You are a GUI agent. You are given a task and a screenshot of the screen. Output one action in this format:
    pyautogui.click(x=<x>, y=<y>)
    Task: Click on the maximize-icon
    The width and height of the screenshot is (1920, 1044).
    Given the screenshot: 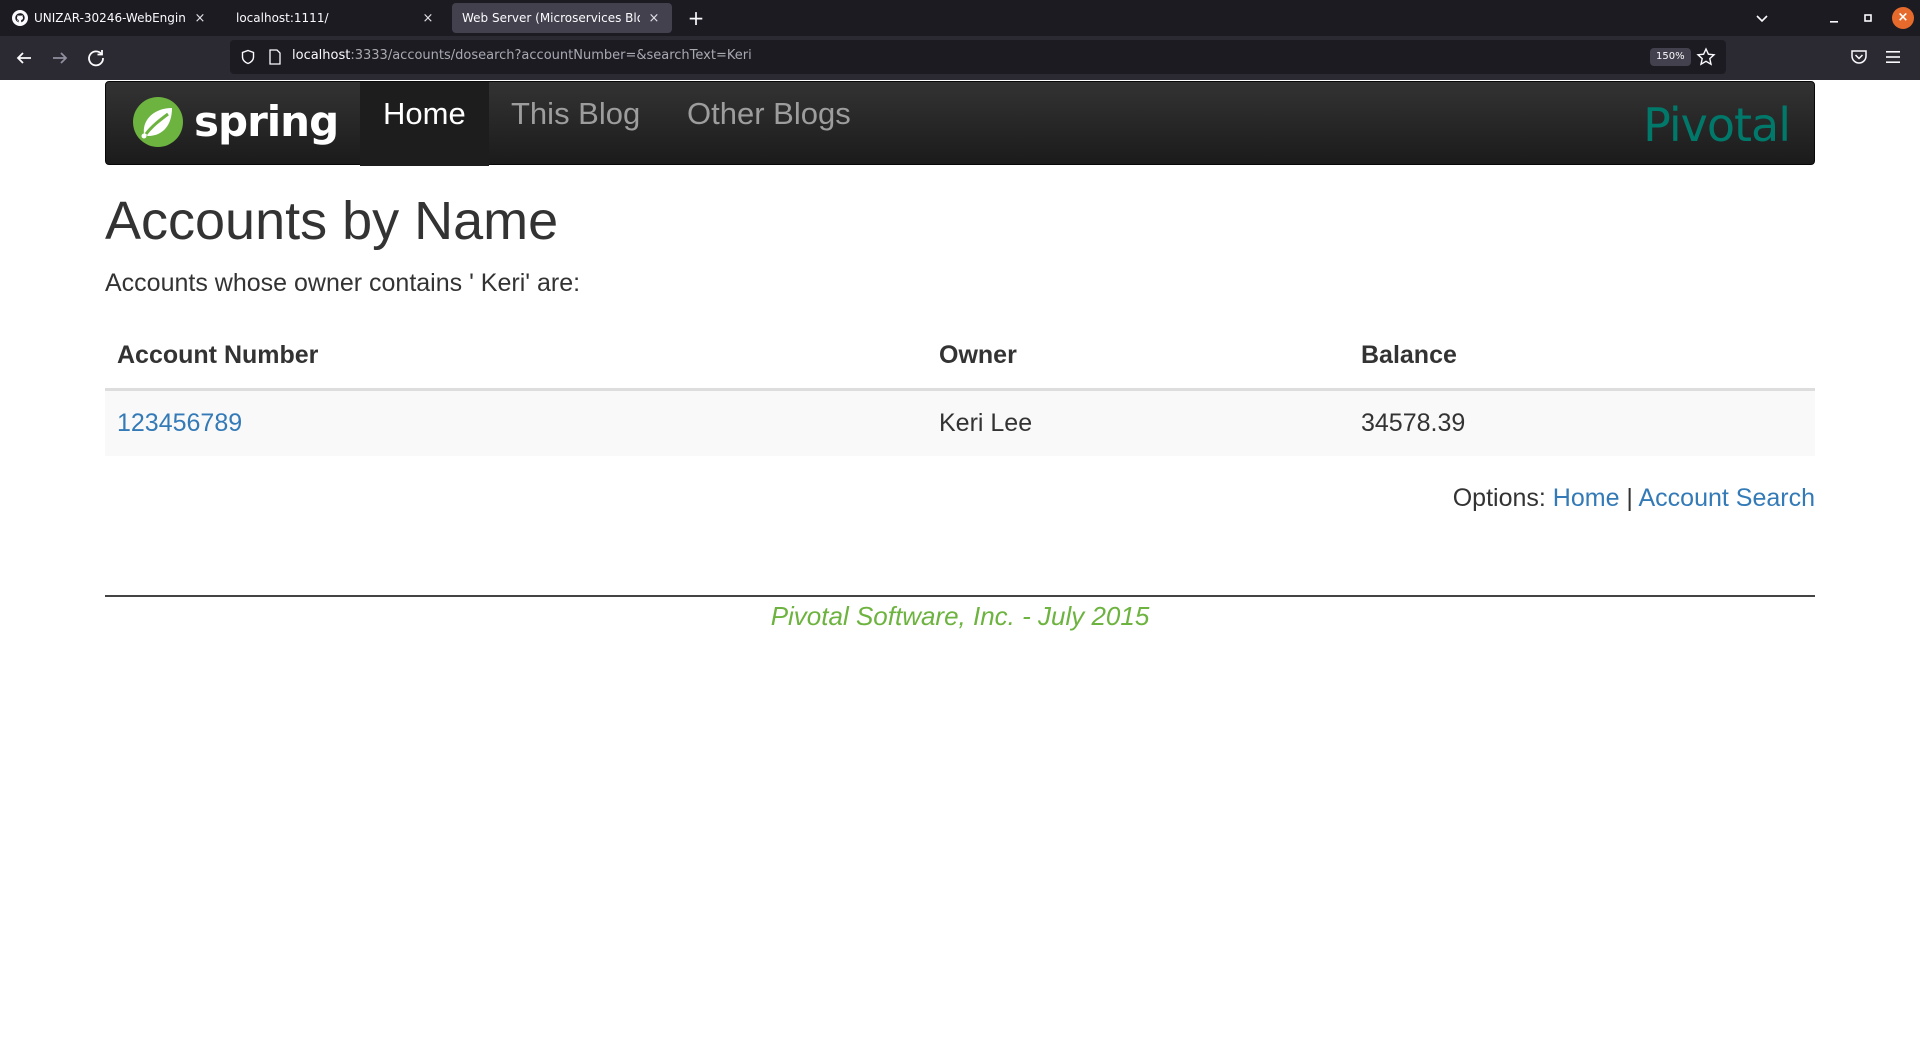 What is the action you would take?
    pyautogui.click(x=1868, y=18)
    